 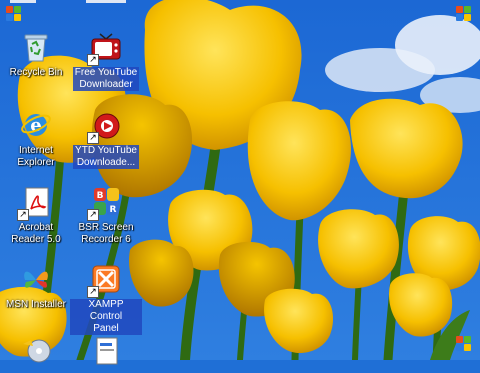 I want to click on desktop-icon-label: XAMPP Control Panel, so click(x=106, y=317).